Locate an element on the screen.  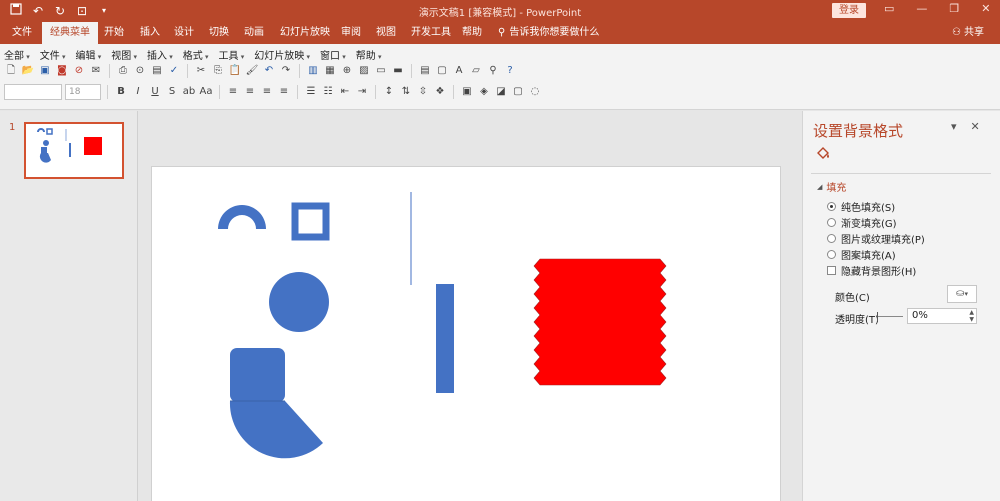
tell-me-search: ⚲ 告诉我你想要做什么 is located at coordinates (548, 33).